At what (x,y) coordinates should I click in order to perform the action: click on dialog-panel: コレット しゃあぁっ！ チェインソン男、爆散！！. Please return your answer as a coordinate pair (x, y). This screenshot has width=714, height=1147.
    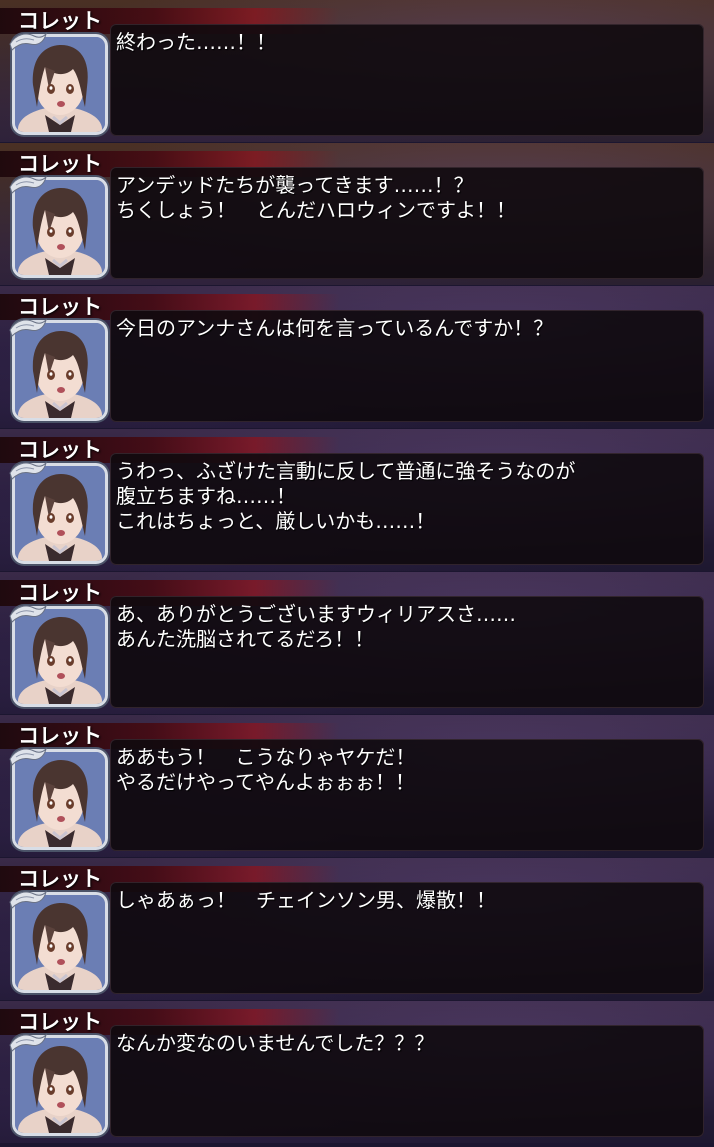
    Looking at the image, I should click on (357, 929).